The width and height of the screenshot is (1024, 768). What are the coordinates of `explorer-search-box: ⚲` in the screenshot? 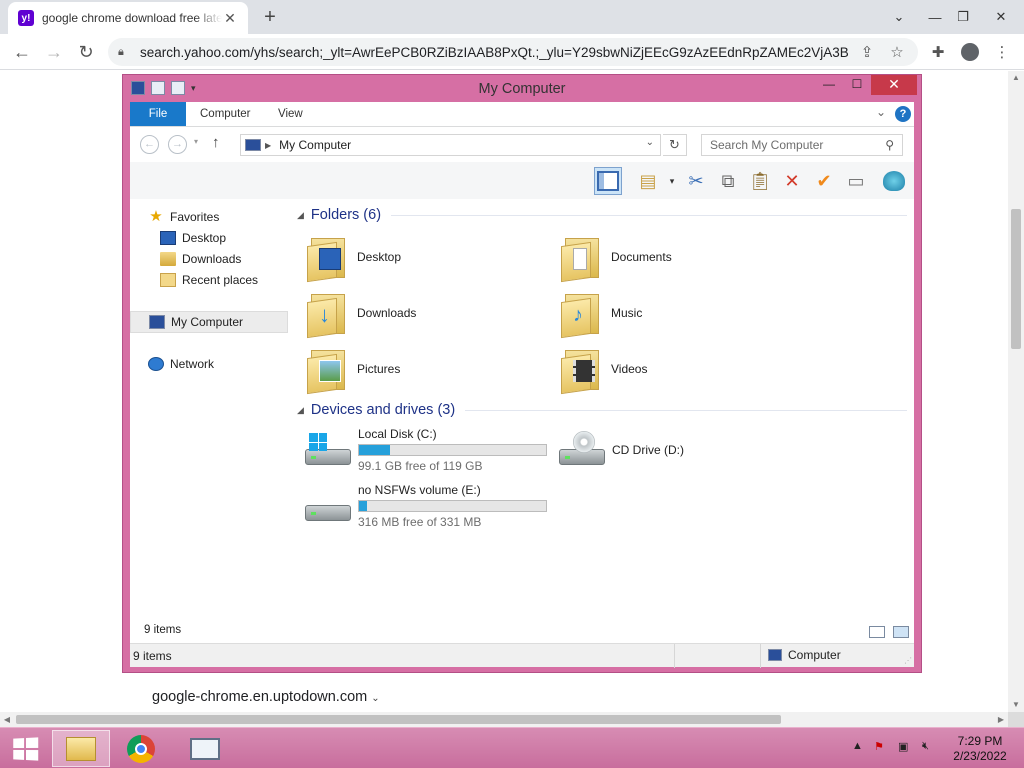 It's located at (802, 145).